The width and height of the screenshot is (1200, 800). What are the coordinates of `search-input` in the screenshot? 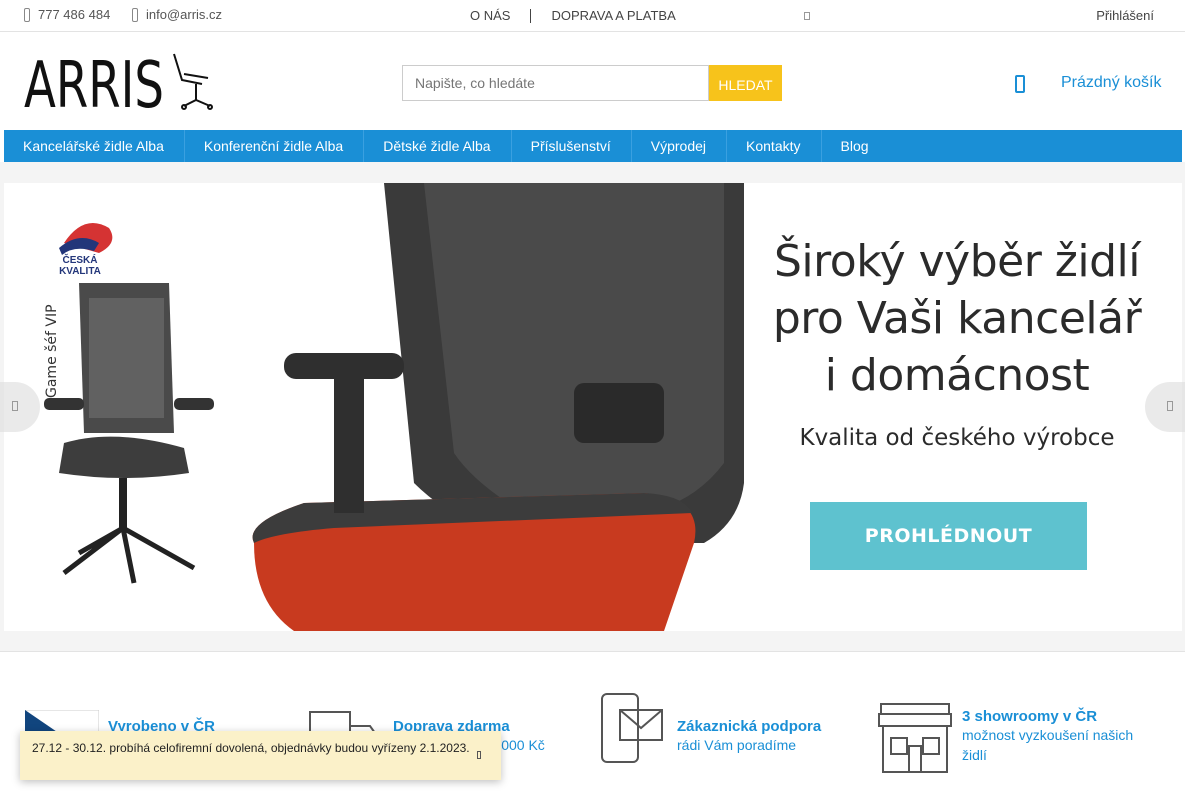 It's located at (555, 83).